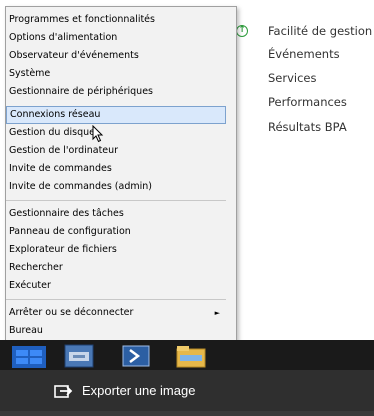  What do you see at coordinates (29, 357) in the screenshot?
I see `windows-start-icon` at bounding box center [29, 357].